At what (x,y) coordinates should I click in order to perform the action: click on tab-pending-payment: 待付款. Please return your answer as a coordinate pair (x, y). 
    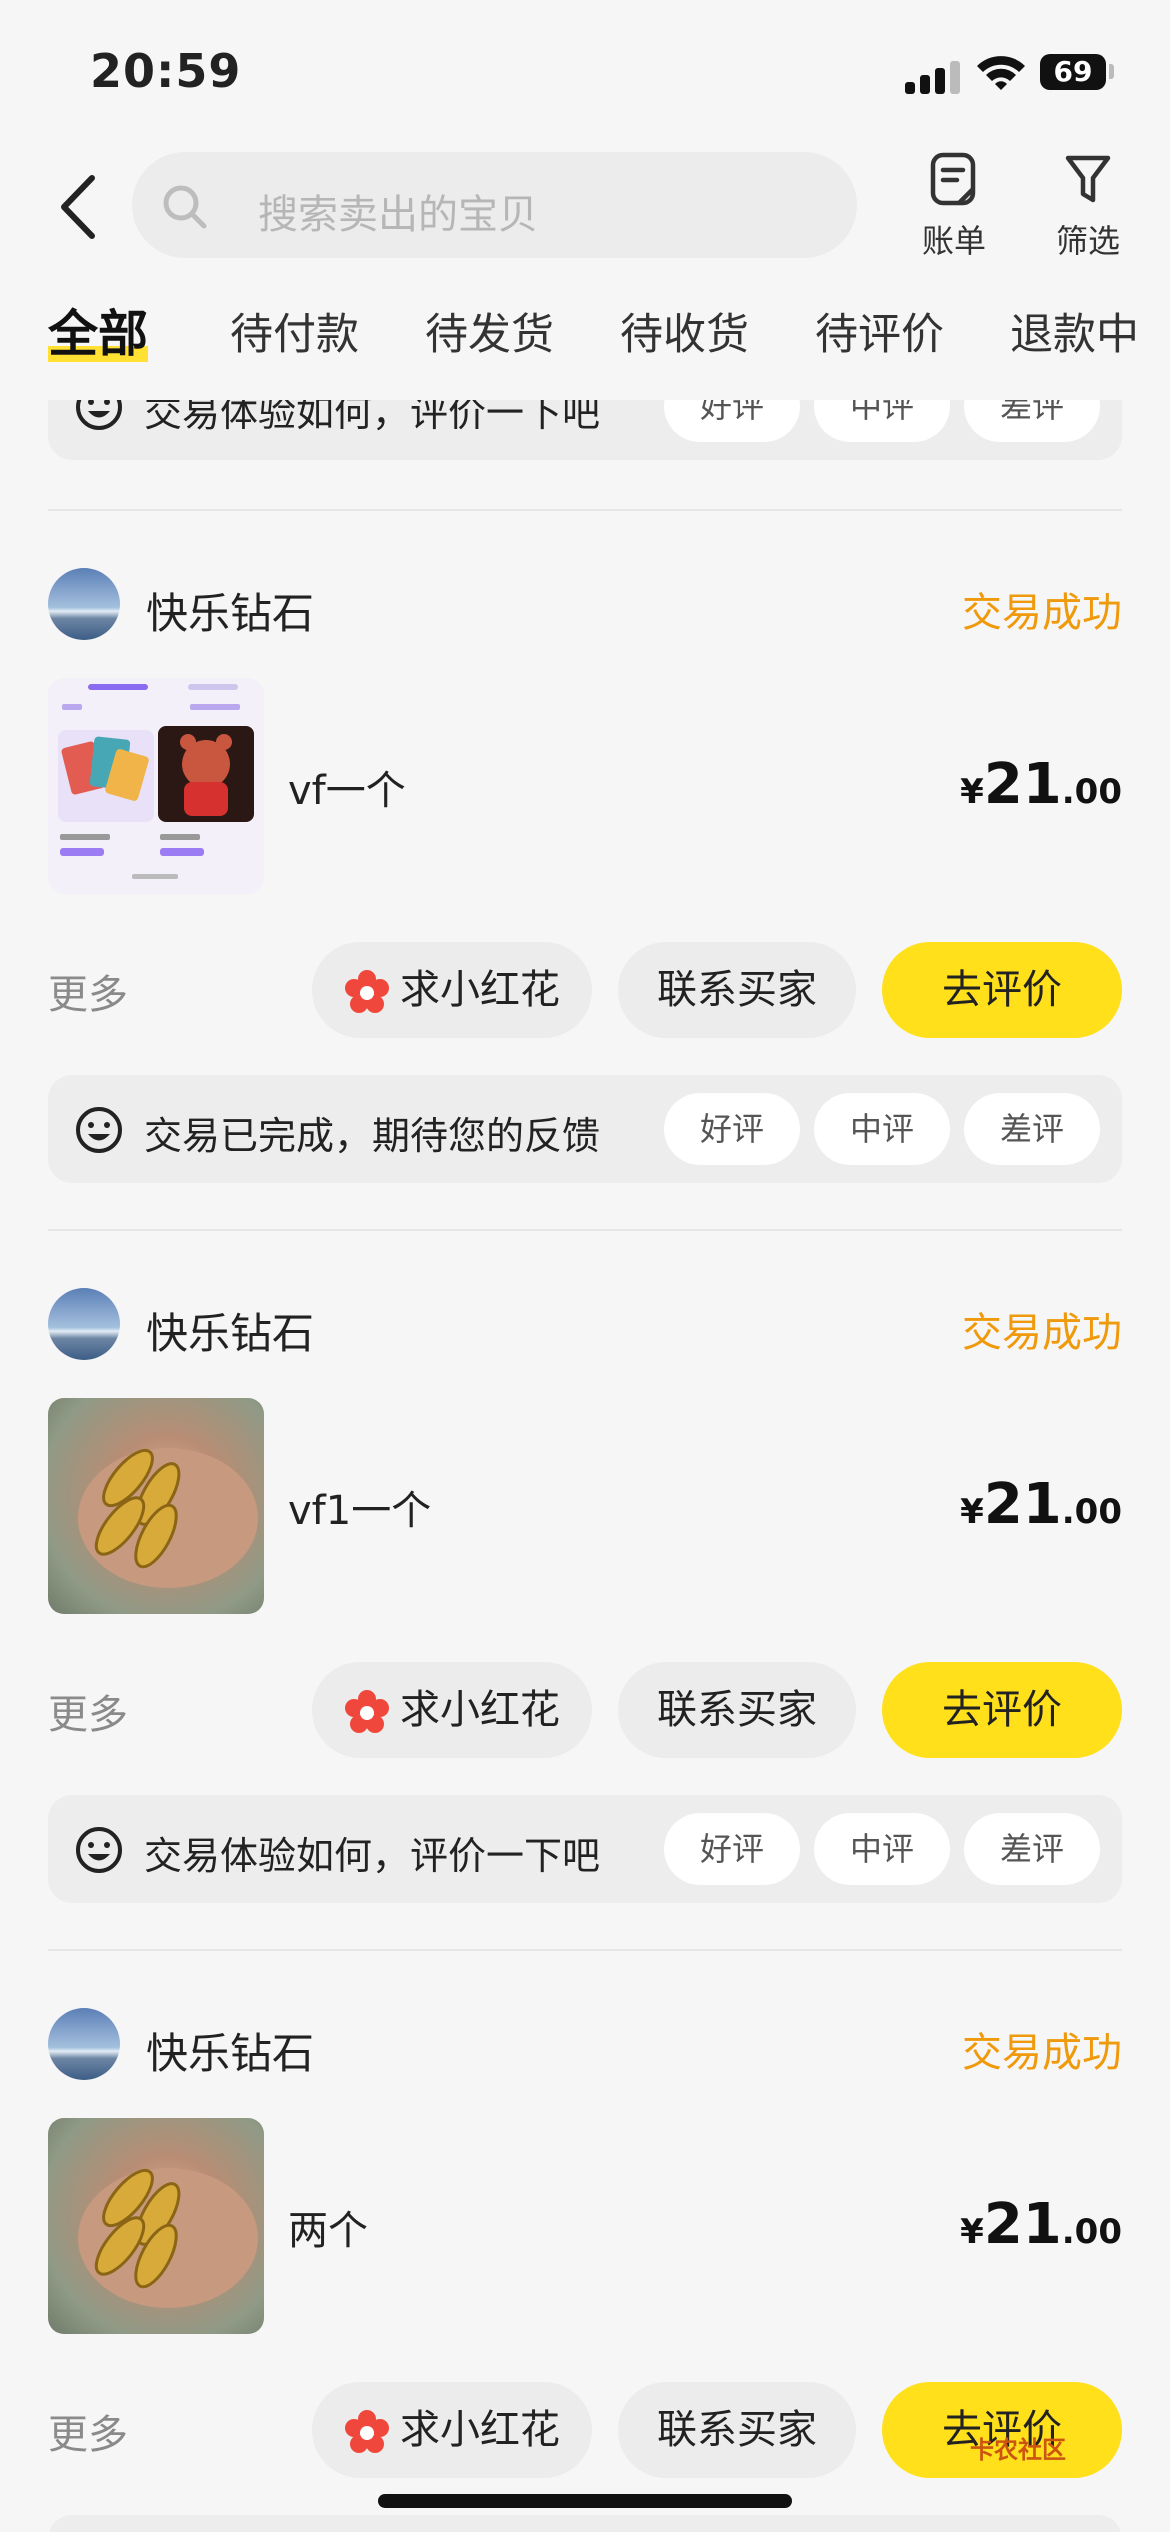
    Looking at the image, I should click on (294, 331).